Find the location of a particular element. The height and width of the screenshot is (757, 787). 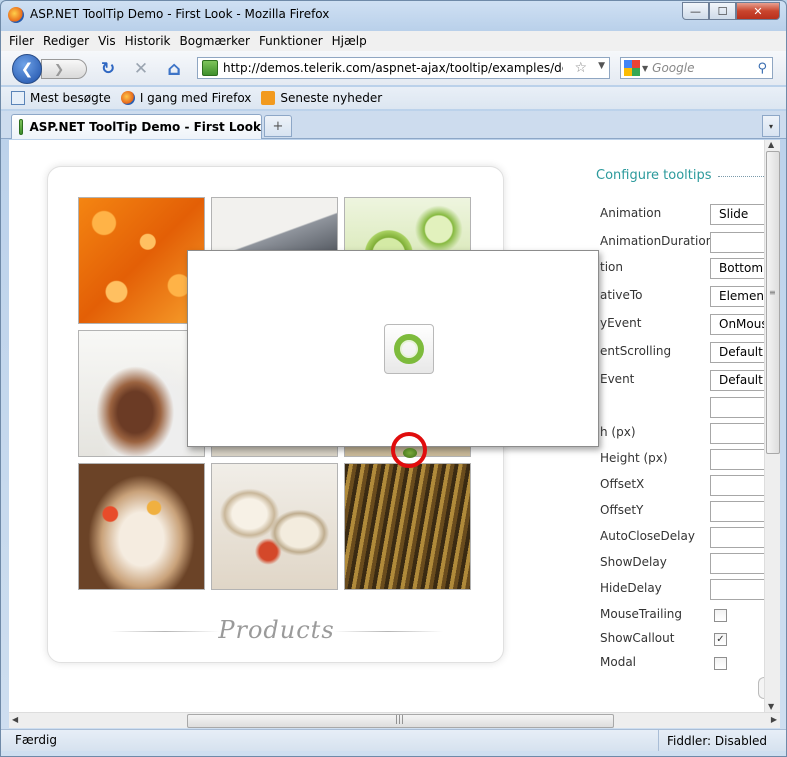

config-row-show-event: yEvent OnMous is located at coordinates (682, 325).